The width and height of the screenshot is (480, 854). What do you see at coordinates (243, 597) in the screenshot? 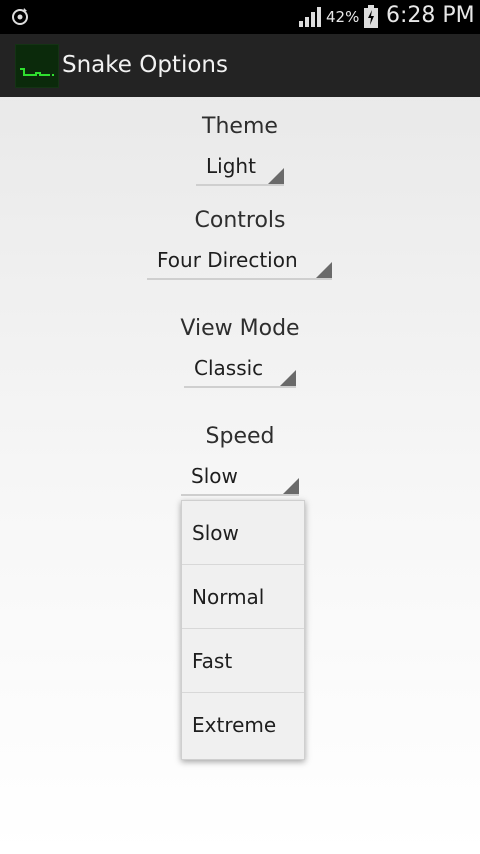
I see `speed-option-normal: Normal` at bounding box center [243, 597].